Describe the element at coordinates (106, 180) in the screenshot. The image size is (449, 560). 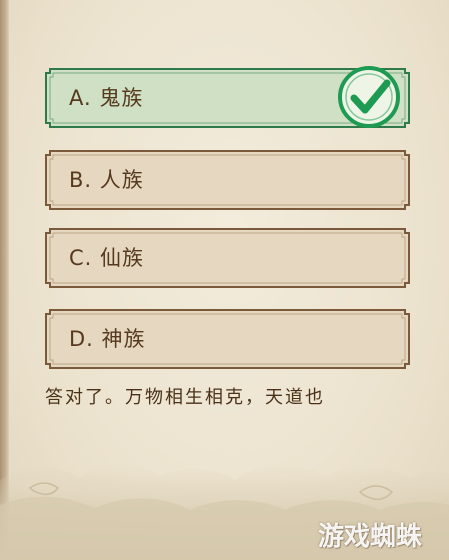
I see `option-b-label: B. 人族` at that location.